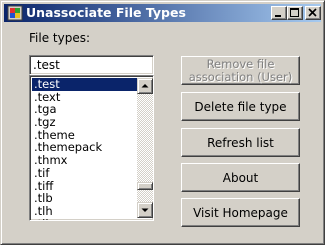  I want to click on refresh-list-button: Refresh list, so click(240, 142).